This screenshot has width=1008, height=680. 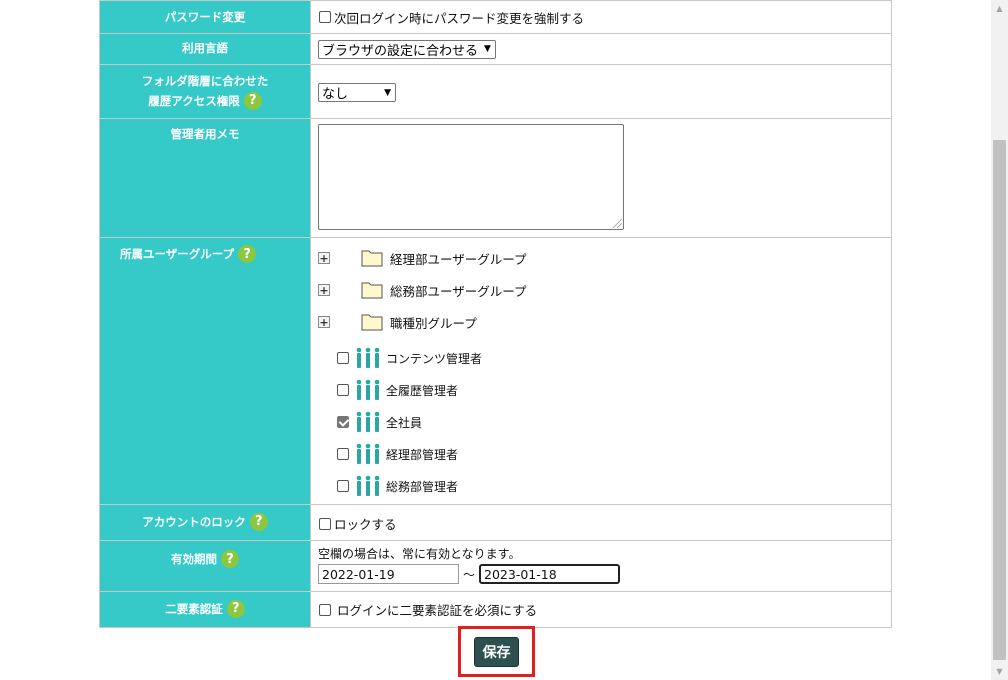 I want to click on validity-start-input: 2022-01-19, so click(x=388, y=574).